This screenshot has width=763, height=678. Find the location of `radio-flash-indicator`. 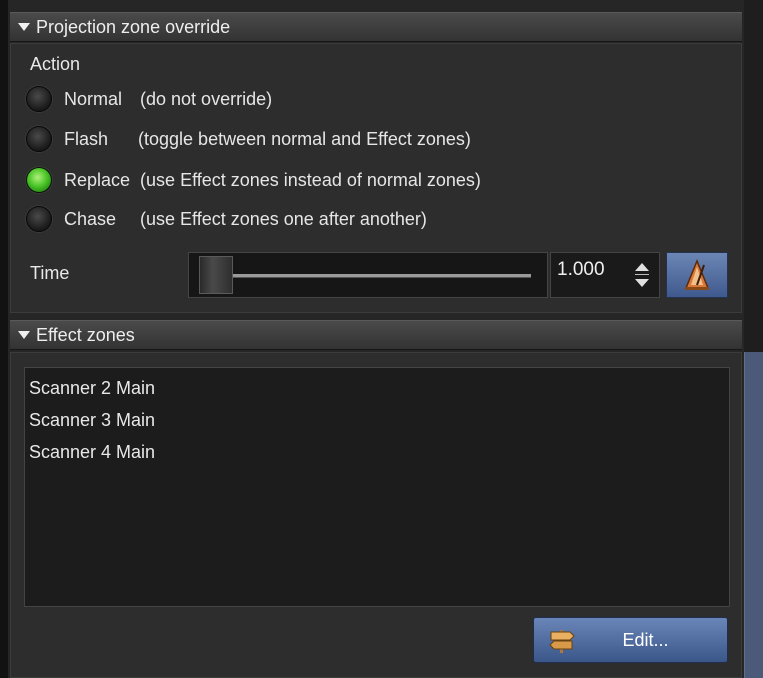

radio-flash-indicator is located at coordinates (39, 139).